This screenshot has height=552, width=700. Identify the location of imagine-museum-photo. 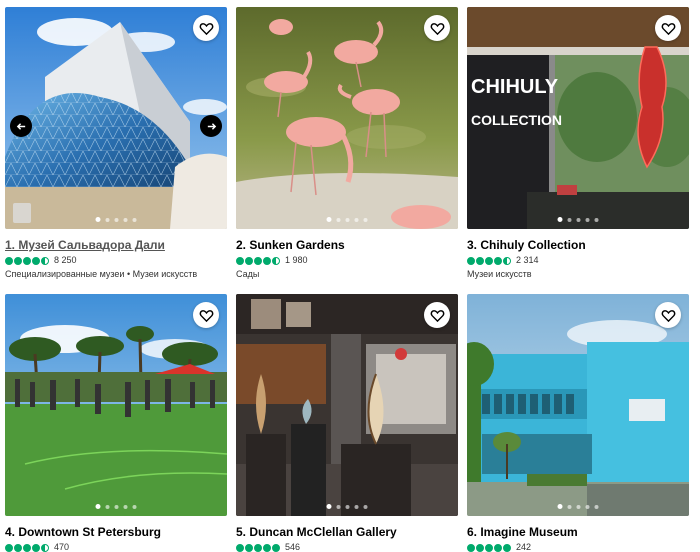
(578, 405).